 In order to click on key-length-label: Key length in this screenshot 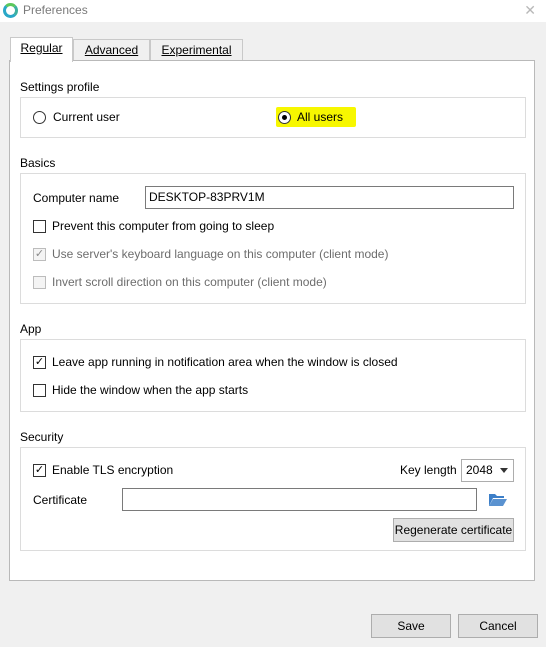, I will do `click(428, 470)`.